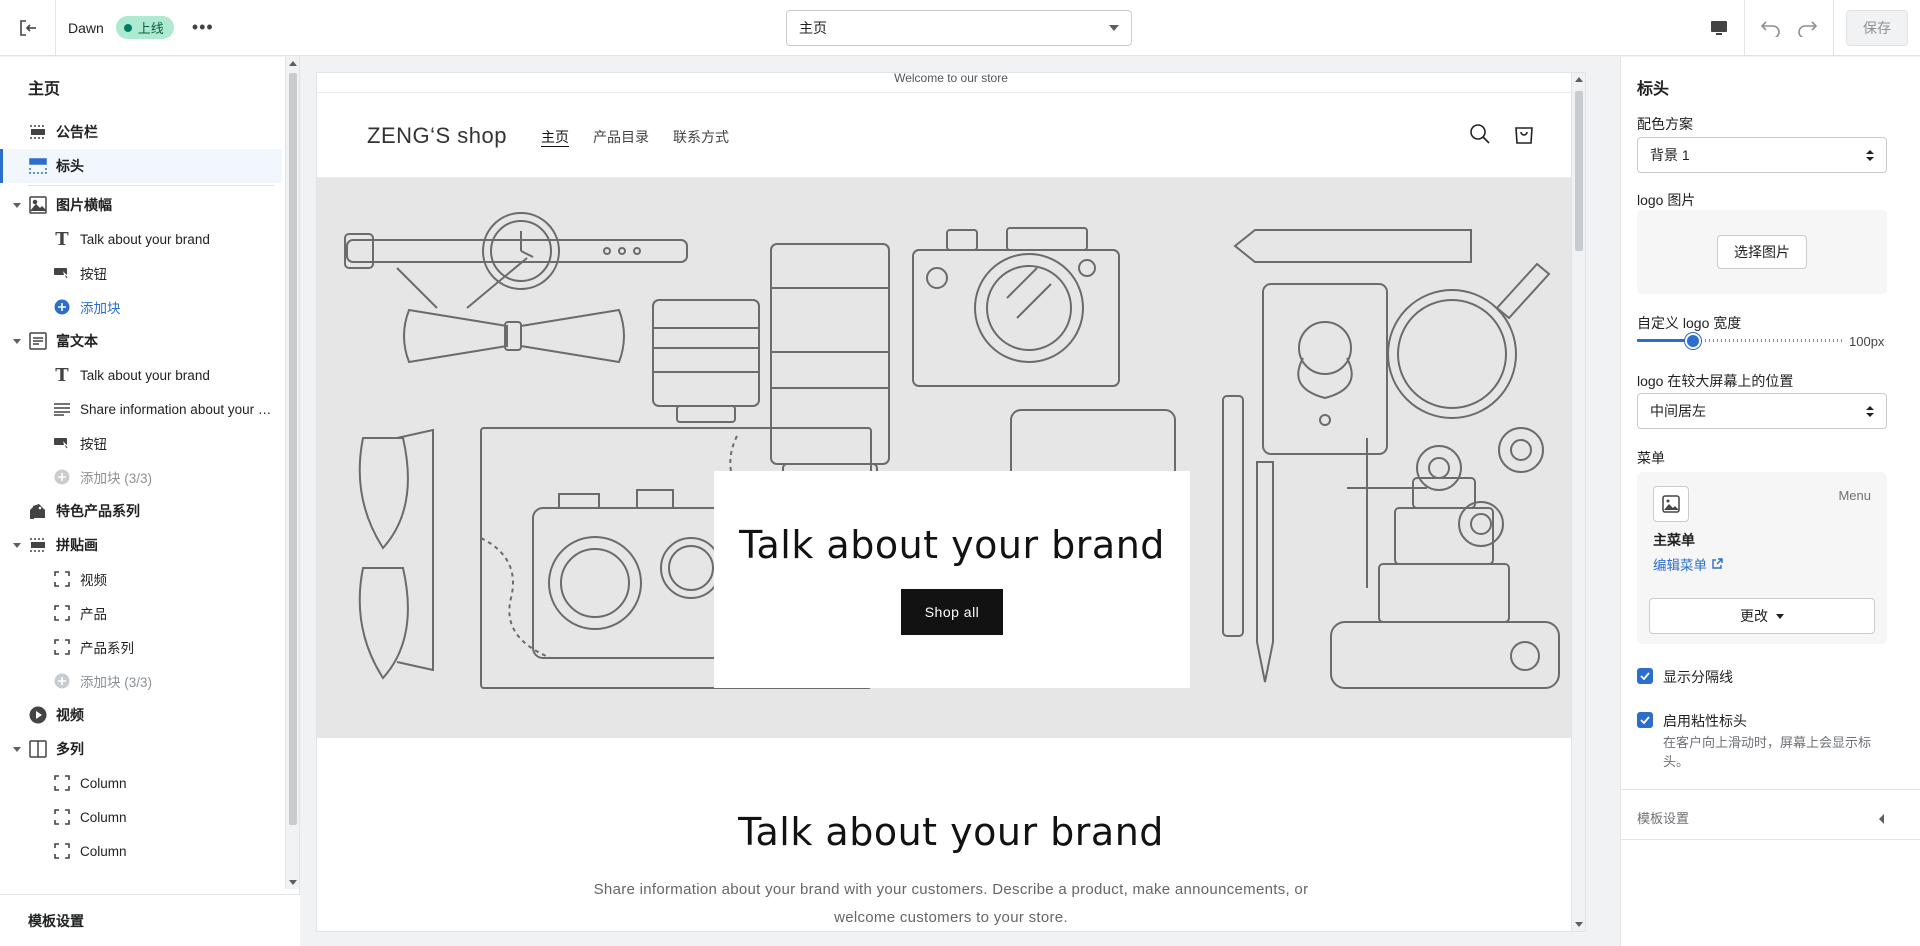  Describe the element at coordinates (1665, 124) in the screenshot. I see `color-scheme-label: 配色方案` at that location.